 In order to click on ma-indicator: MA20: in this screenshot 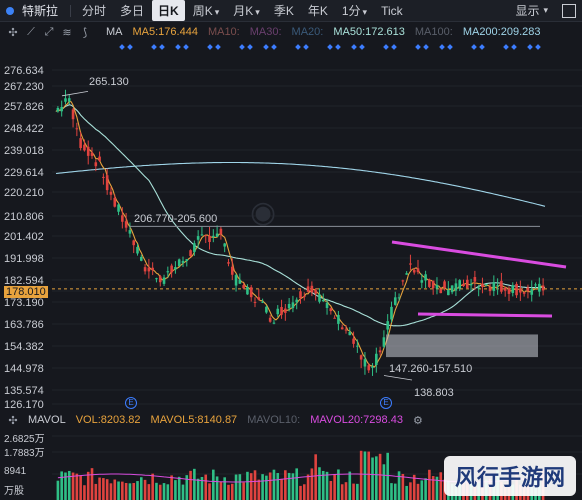, I will do `click(308, 32)`.